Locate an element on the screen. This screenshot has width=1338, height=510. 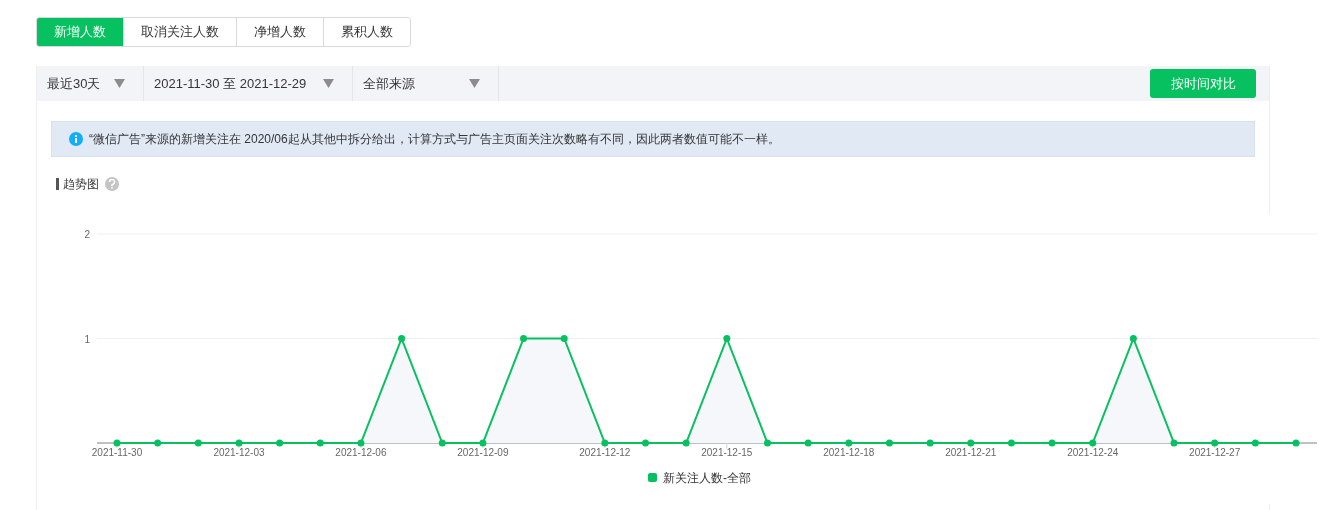
filter-dropdown: 全部来源 is located at coordinates (426, 83).